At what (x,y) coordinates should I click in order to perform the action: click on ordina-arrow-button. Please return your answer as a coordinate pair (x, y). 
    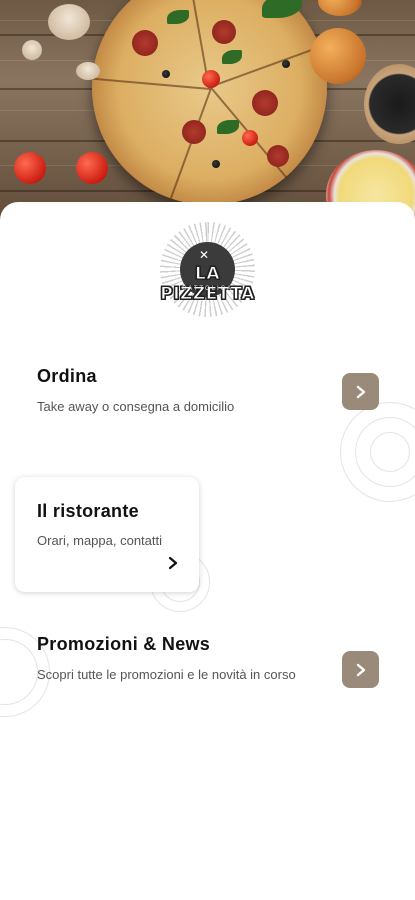
    Looking at the image, I should click on (360, 391).